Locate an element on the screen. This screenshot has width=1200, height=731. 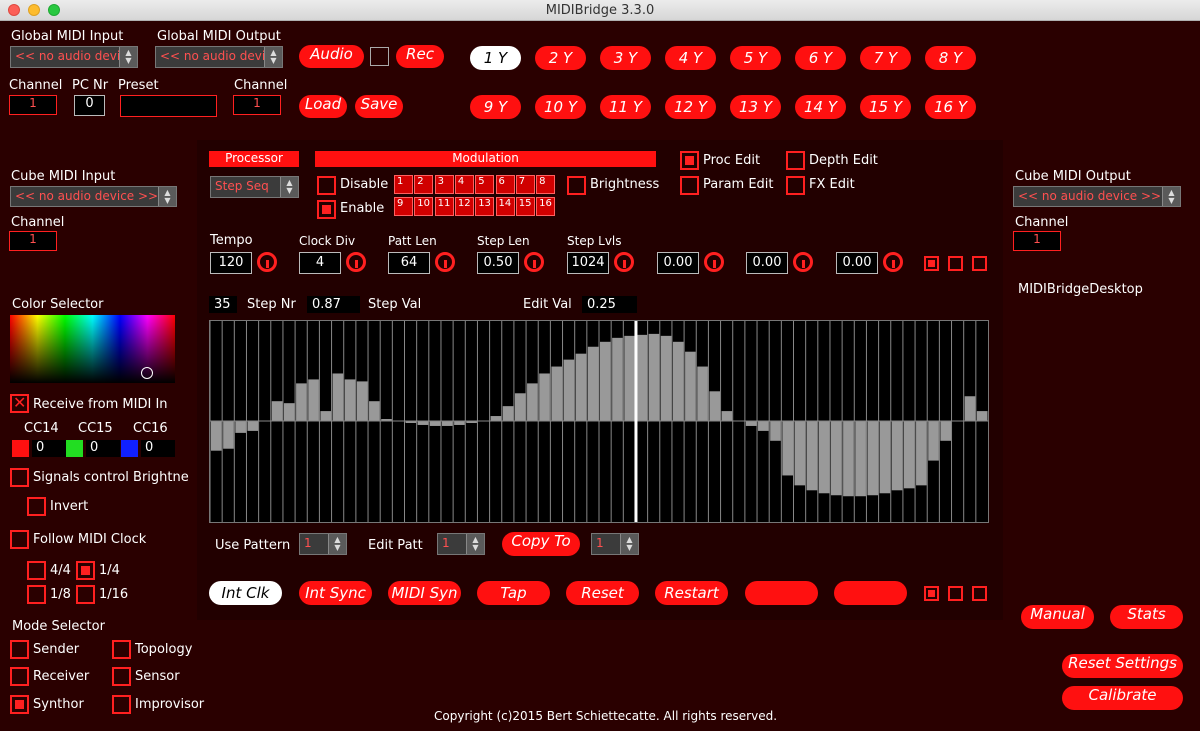
mode-topology-checkbox is located at coordinates (121, 649).